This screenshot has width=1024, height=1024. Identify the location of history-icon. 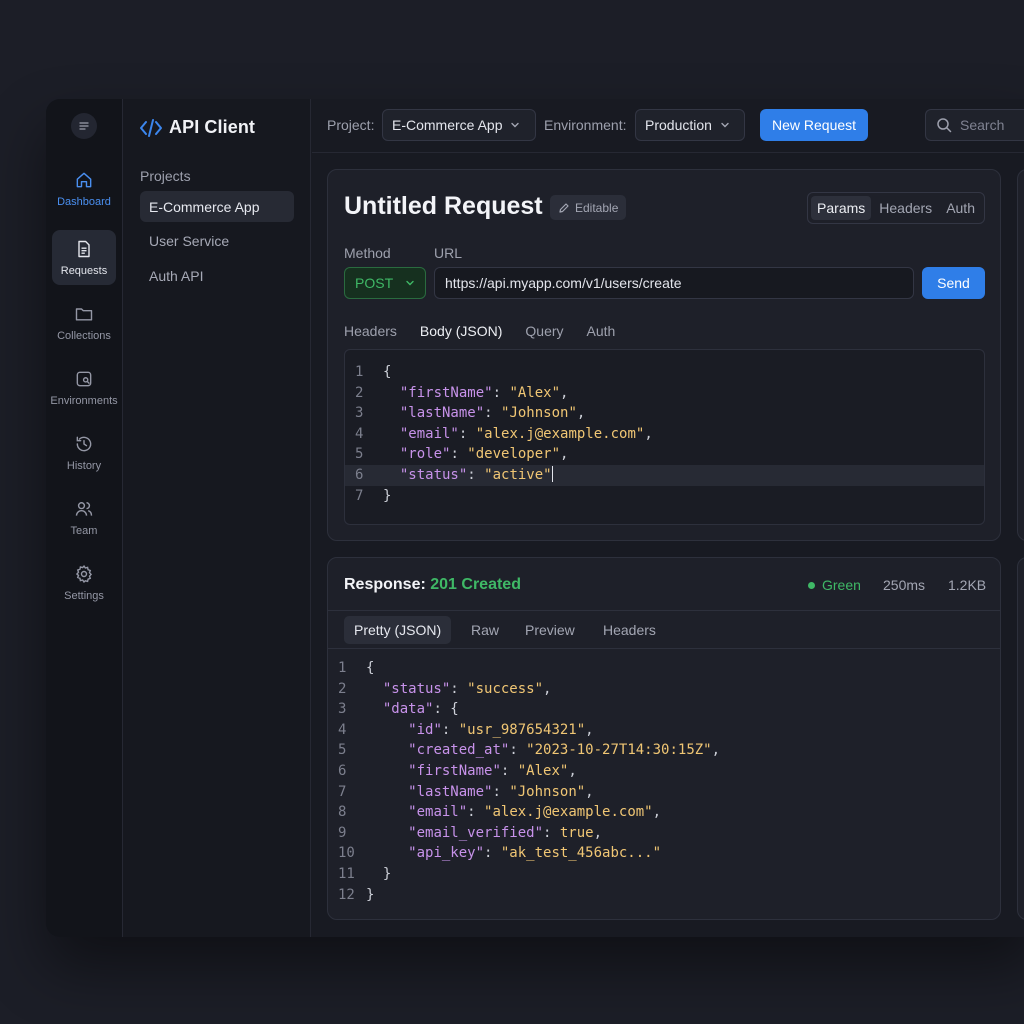
(84, 444).